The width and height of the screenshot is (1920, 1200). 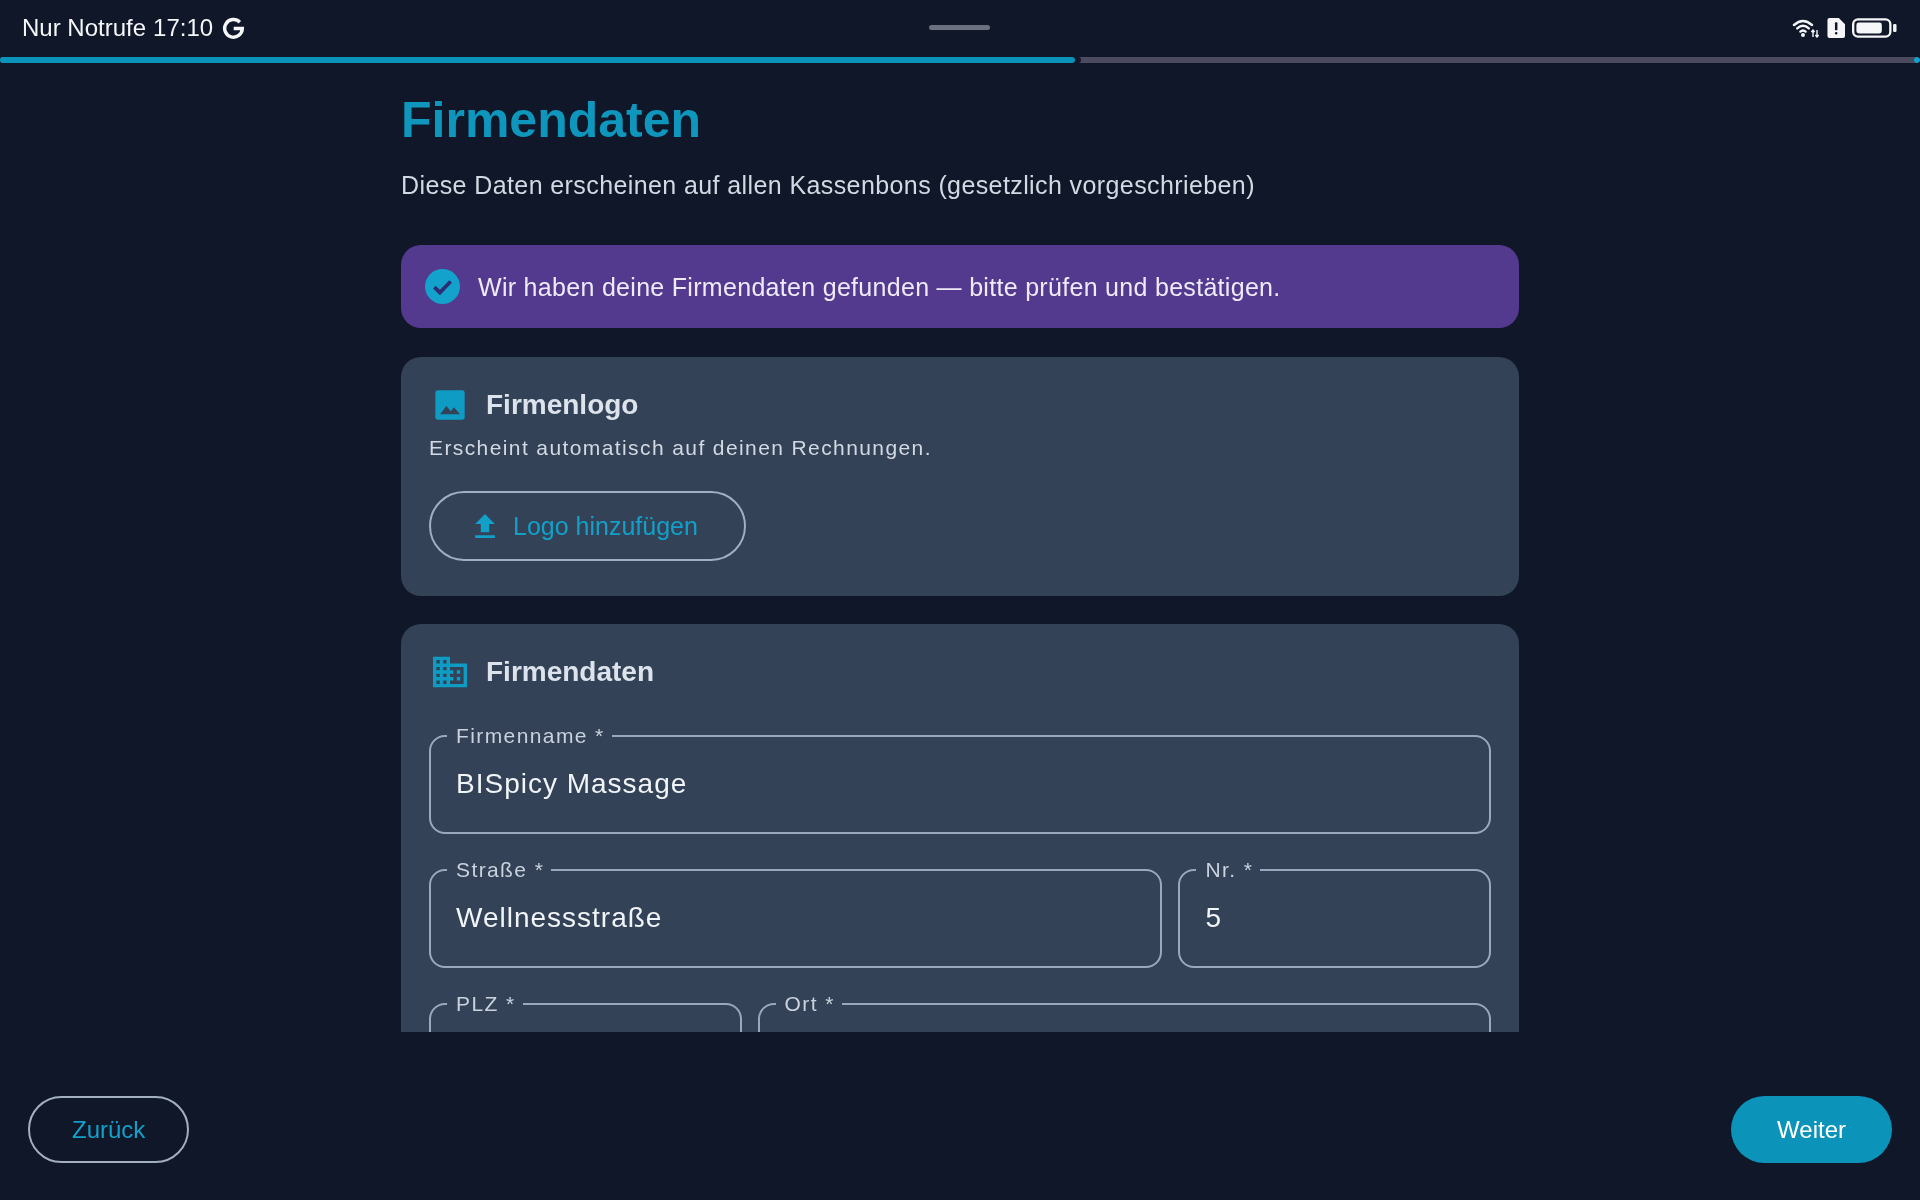 What do you see at coordinates (84, 28) in the screenshot?
I see `status-text: Nur Notrufe` at bounding box center [84, 28].